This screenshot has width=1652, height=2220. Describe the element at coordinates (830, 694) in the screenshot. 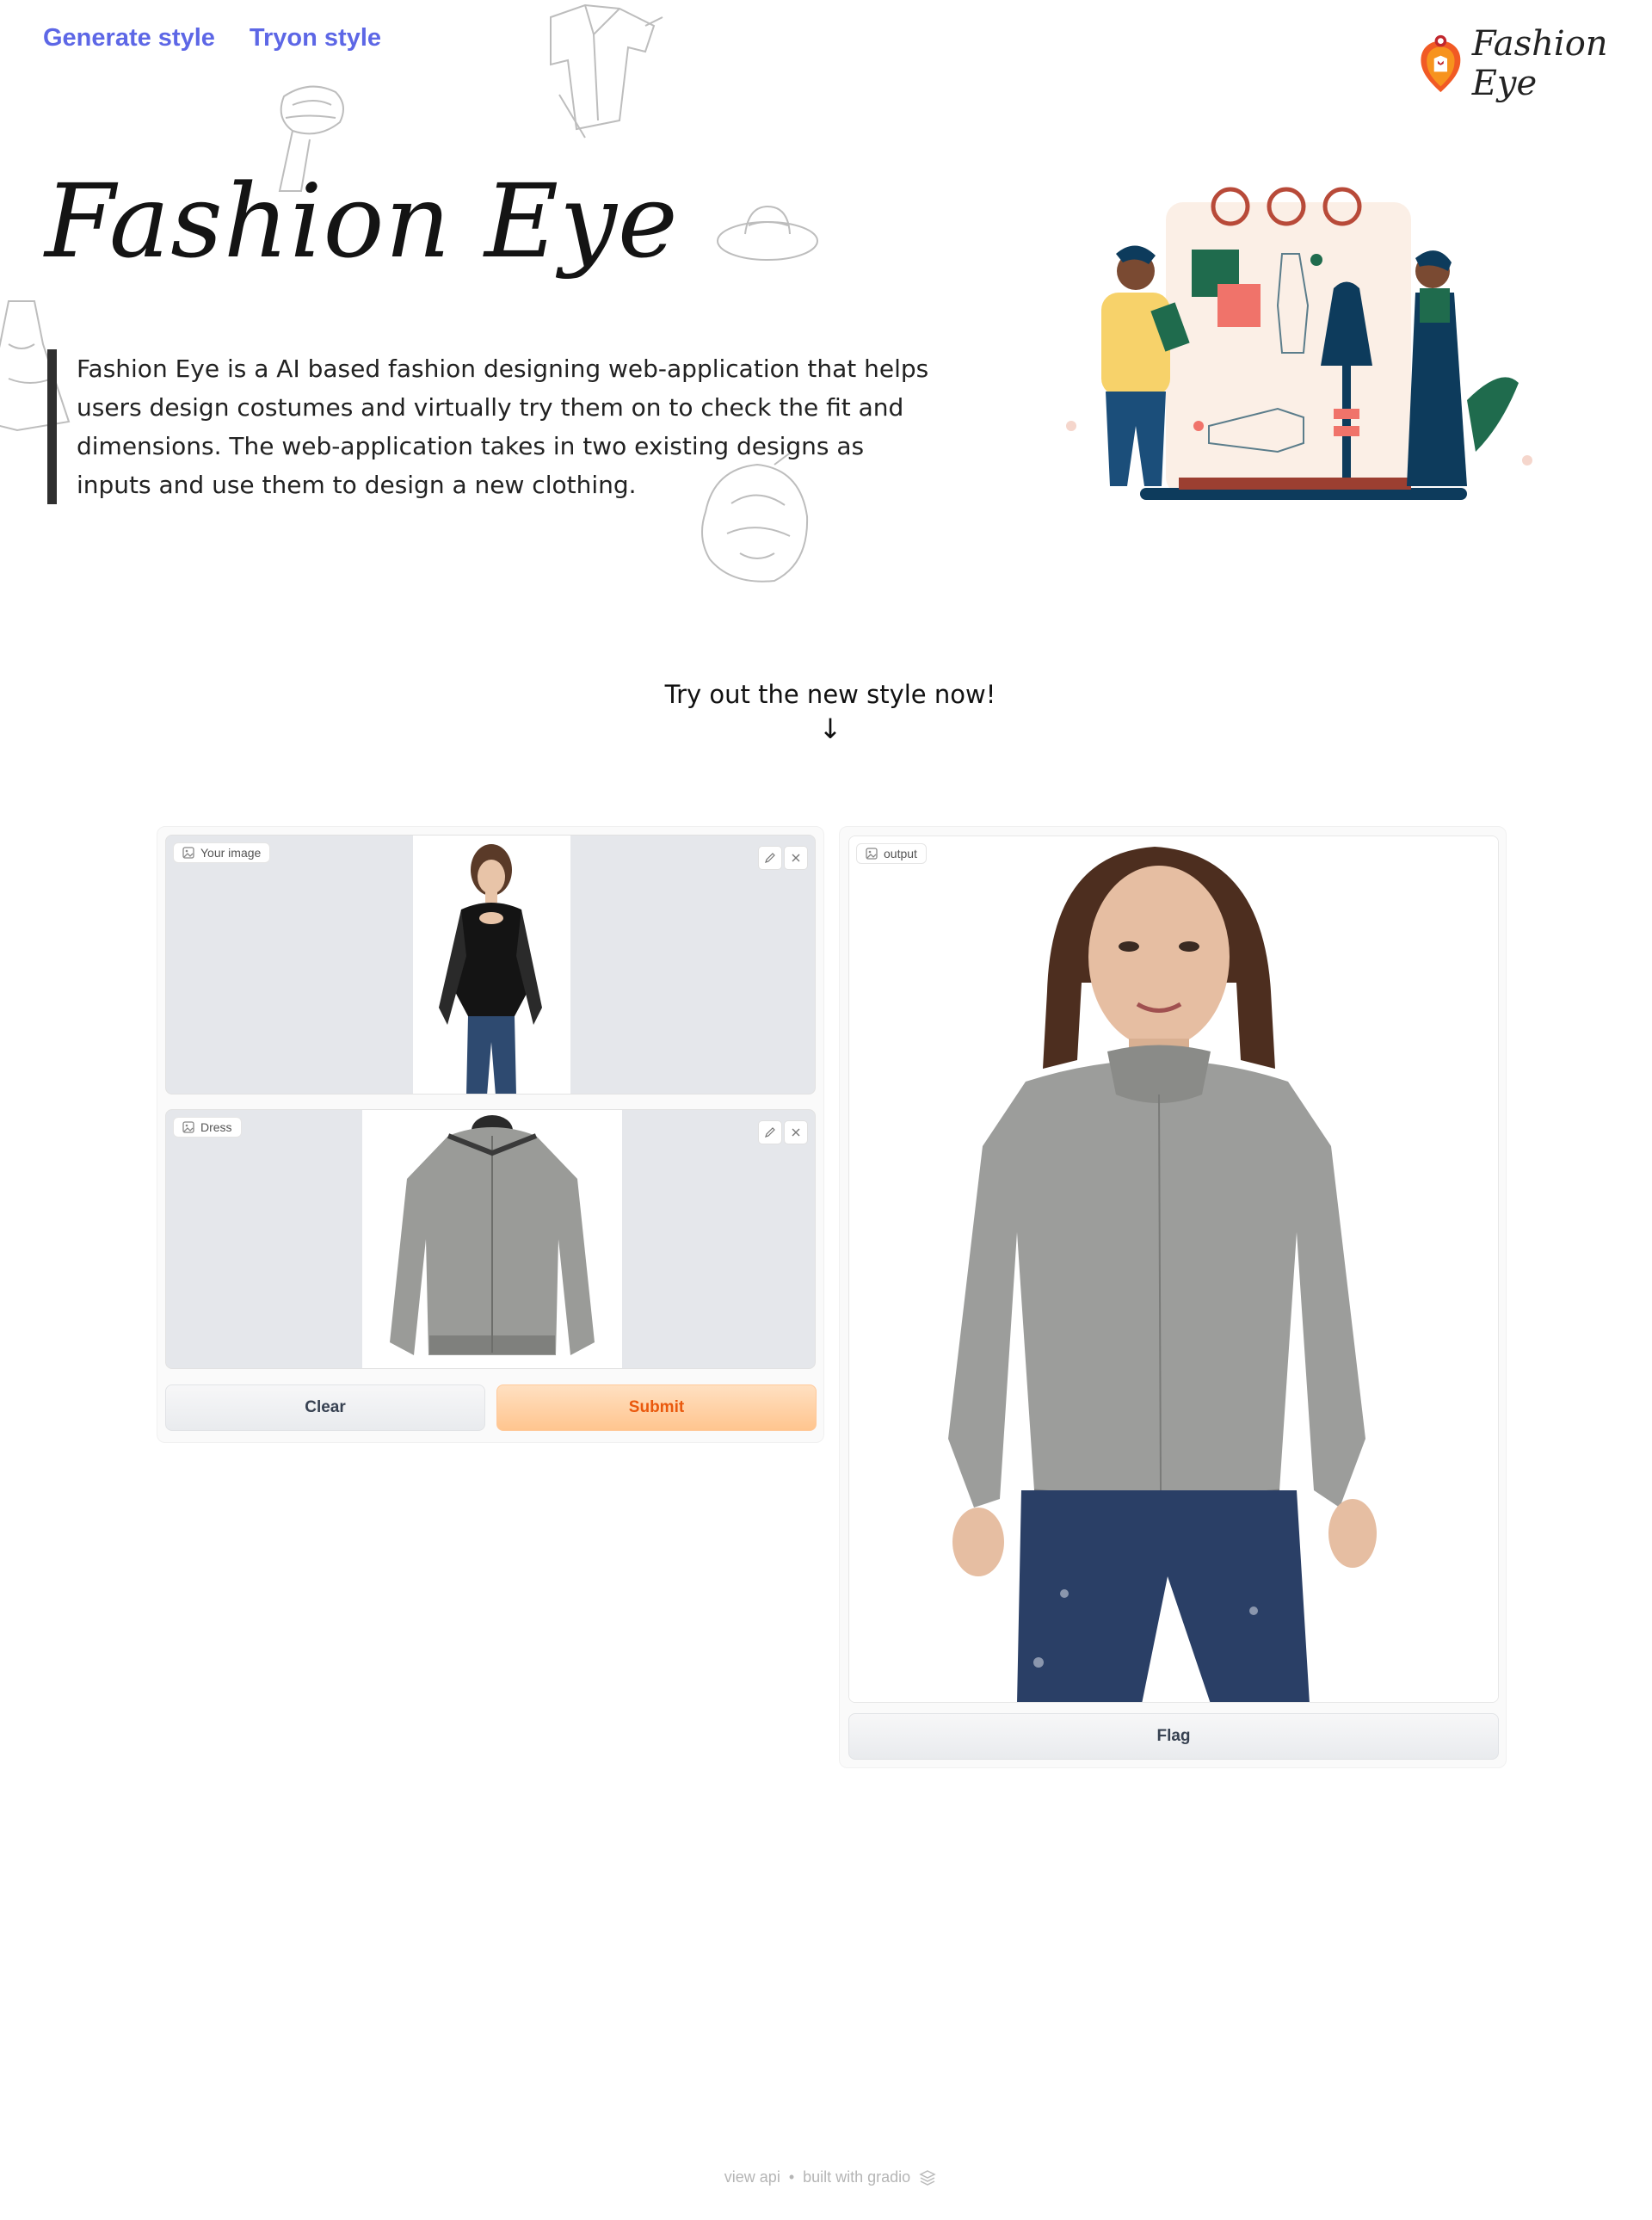

I see `cta-text: Try out the new style now!` at that location.